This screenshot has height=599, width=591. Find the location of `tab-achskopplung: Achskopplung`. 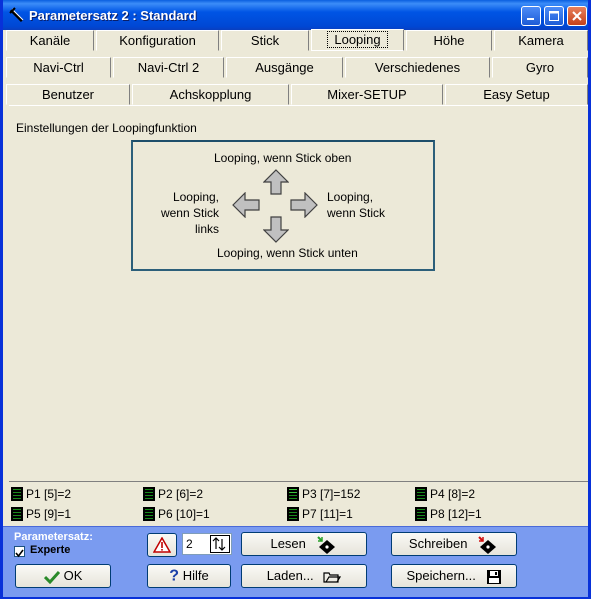

tab-achskopplung: Achskopplung is located at coordinates (210, 94).